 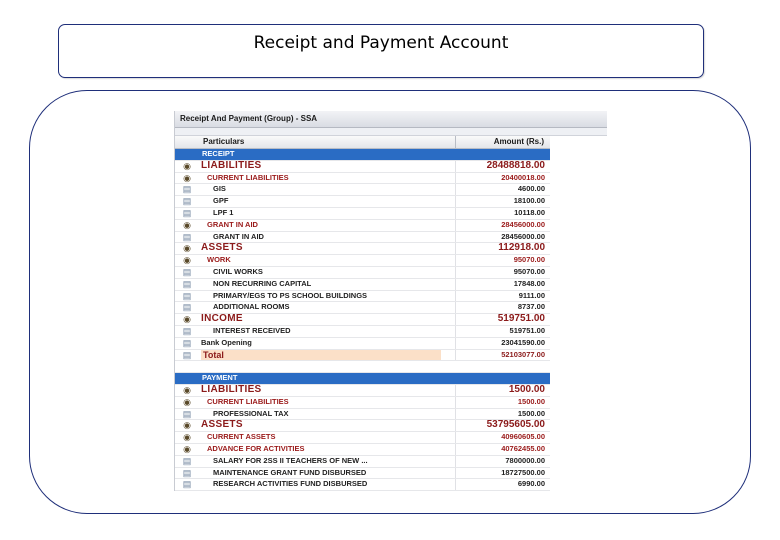 I want to click on table-row: ◉ LIABILITIES 1500.00, so click(x=362, y=390).